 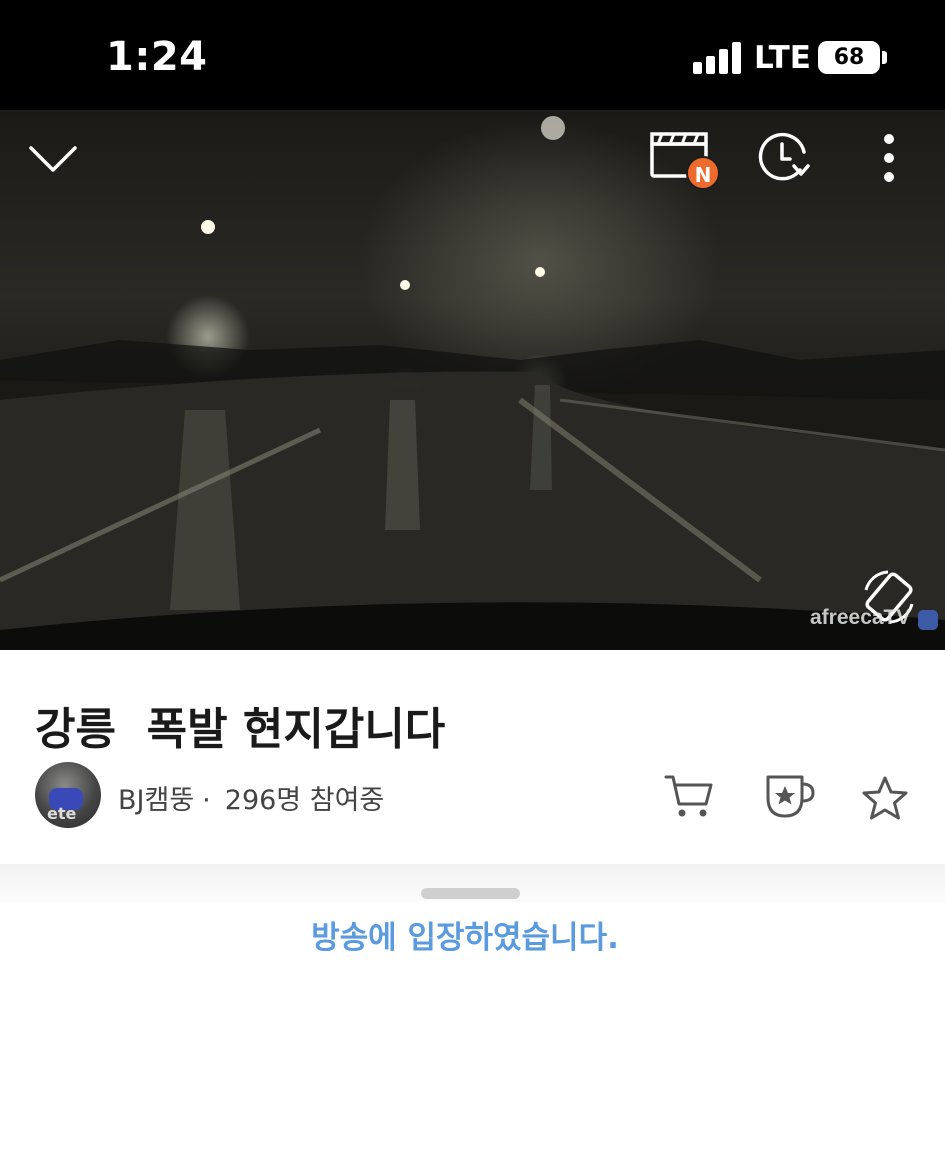 What do you see at coordinates (240, 729) in the screenshot?
I see `stream-title: 강릉 폭발 현지갑니다` at bounding box center [240, 729].